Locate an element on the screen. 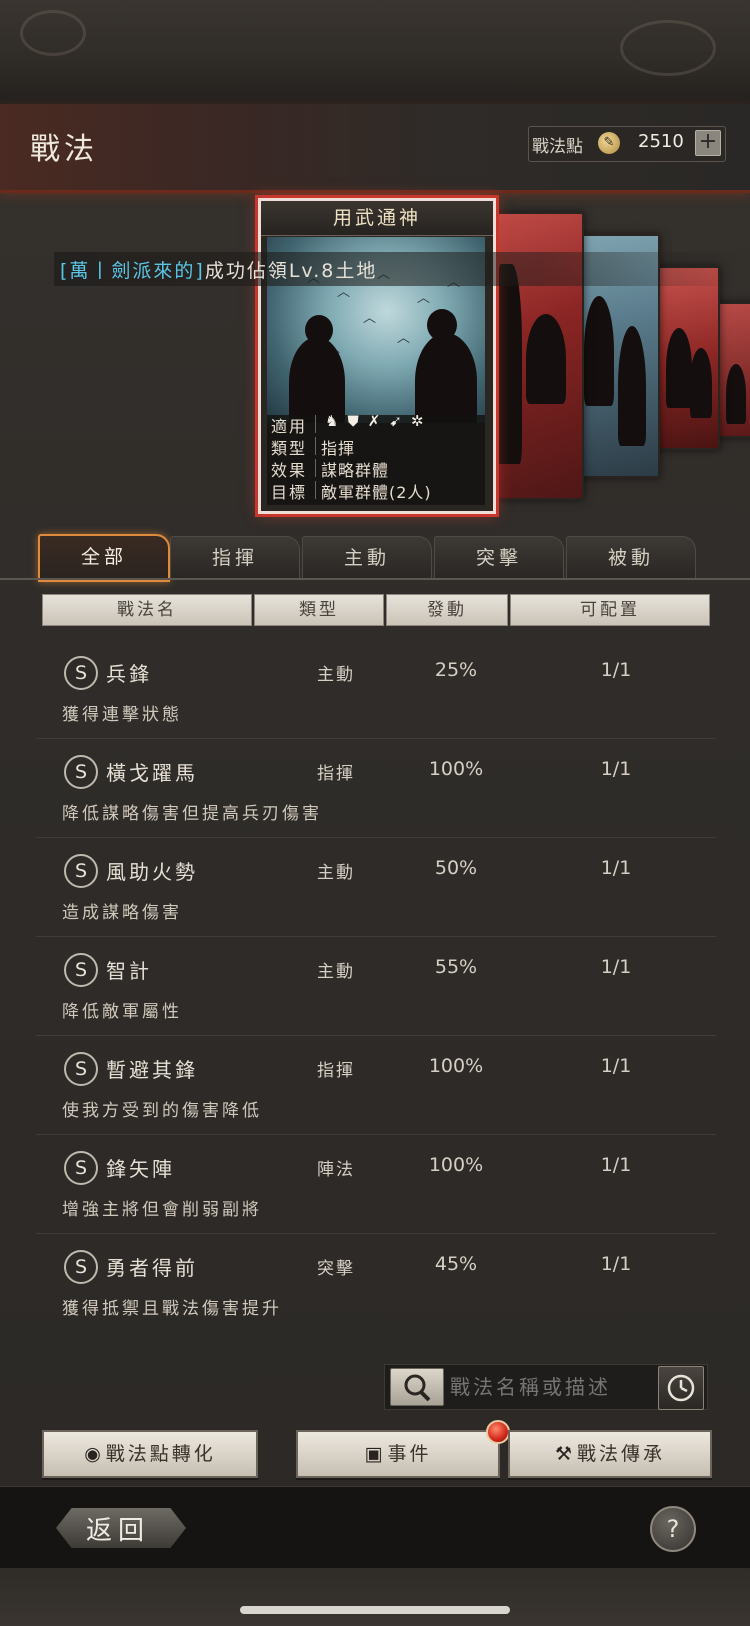 This screenshot has width=750, height=1626. search-input is located at coordinates (552, 1387).